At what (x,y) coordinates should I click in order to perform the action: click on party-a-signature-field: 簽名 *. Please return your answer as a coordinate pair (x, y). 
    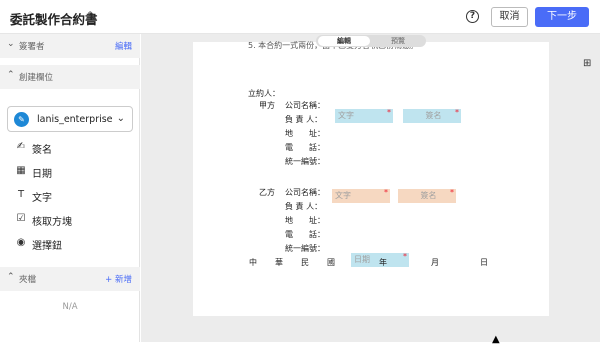
    Looking at the image, I should click on (432, 115).